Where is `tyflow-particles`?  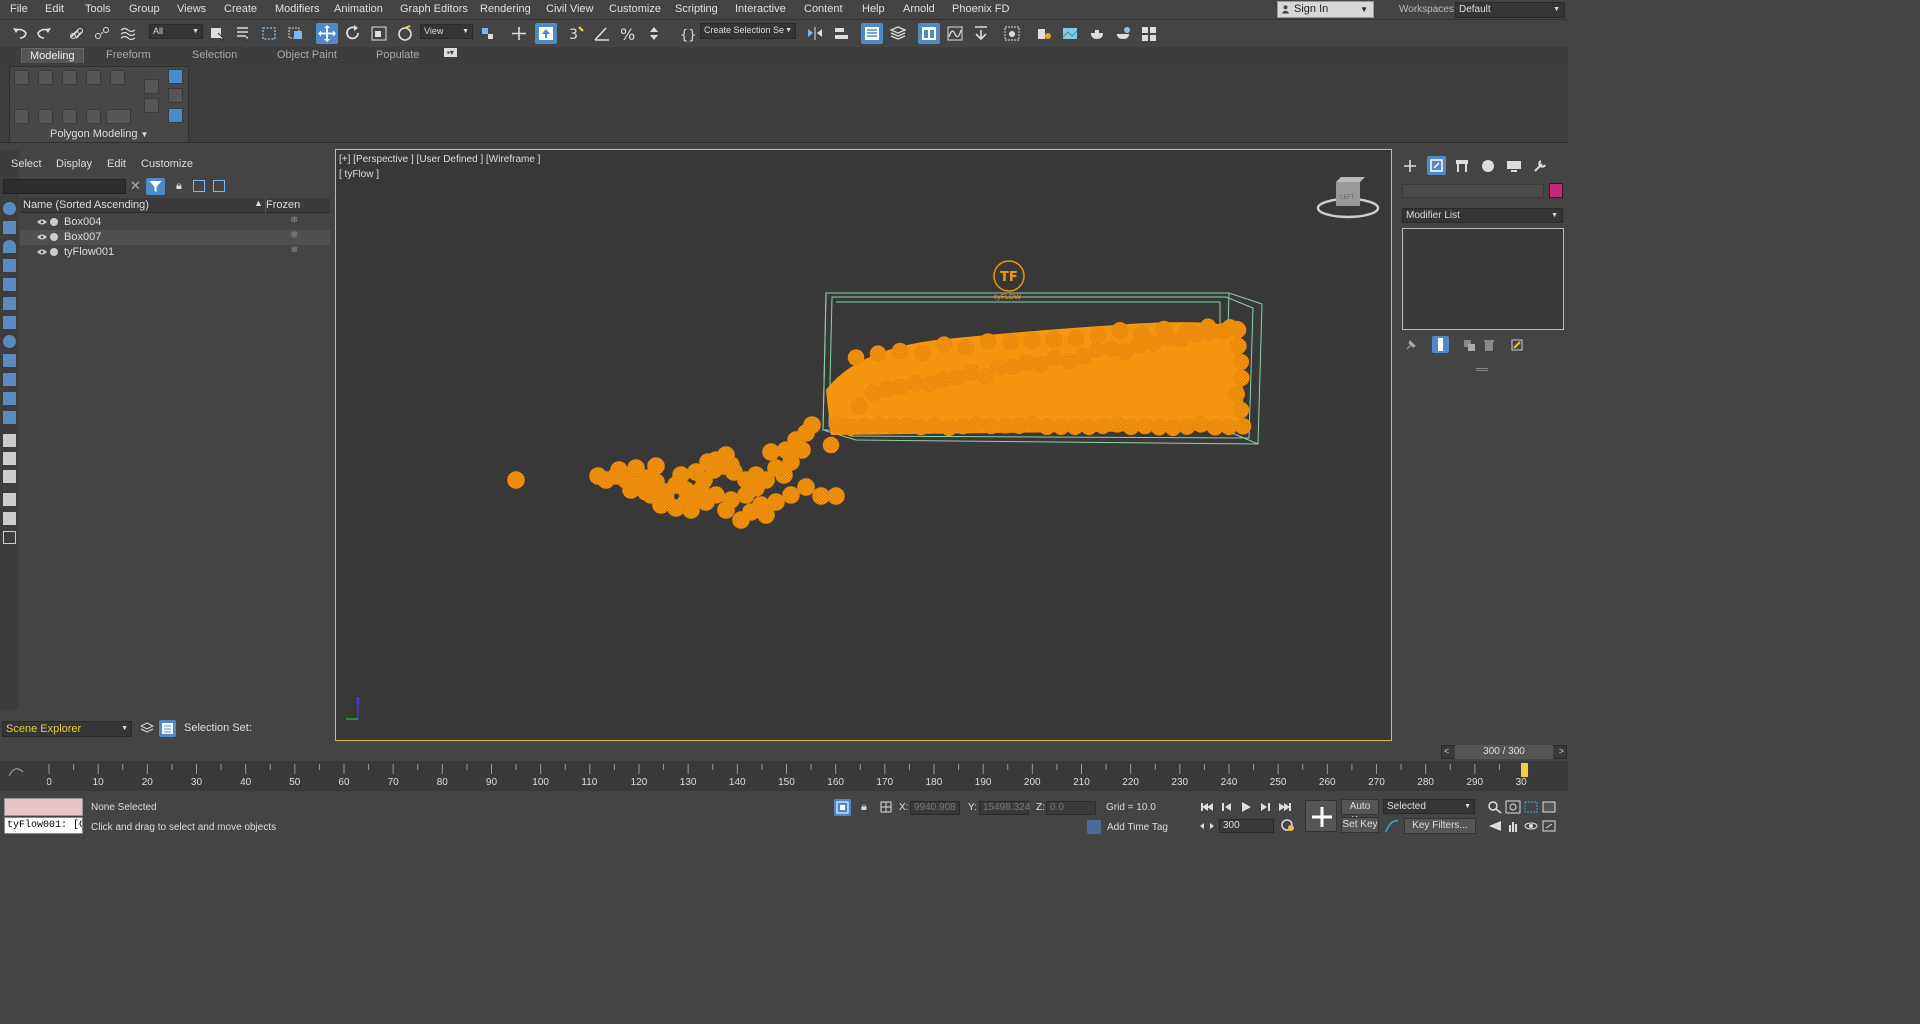
tyflow-particles is located at coordinates (879, 423).